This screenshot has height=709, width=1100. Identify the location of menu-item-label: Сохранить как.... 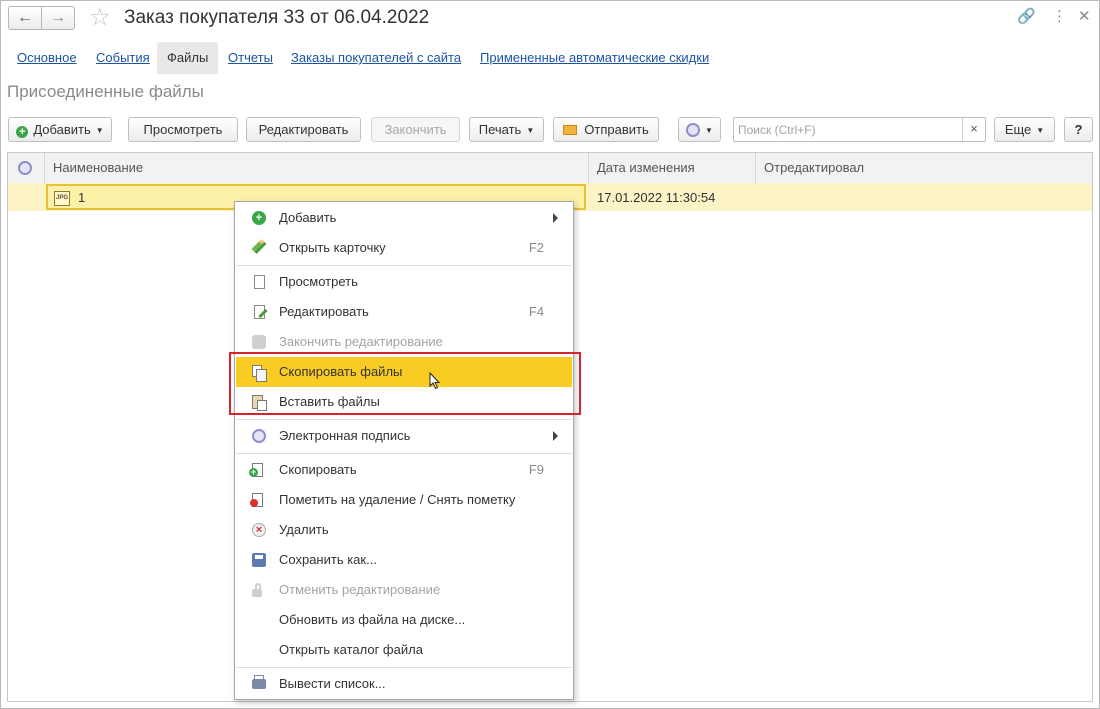
(328, 559).